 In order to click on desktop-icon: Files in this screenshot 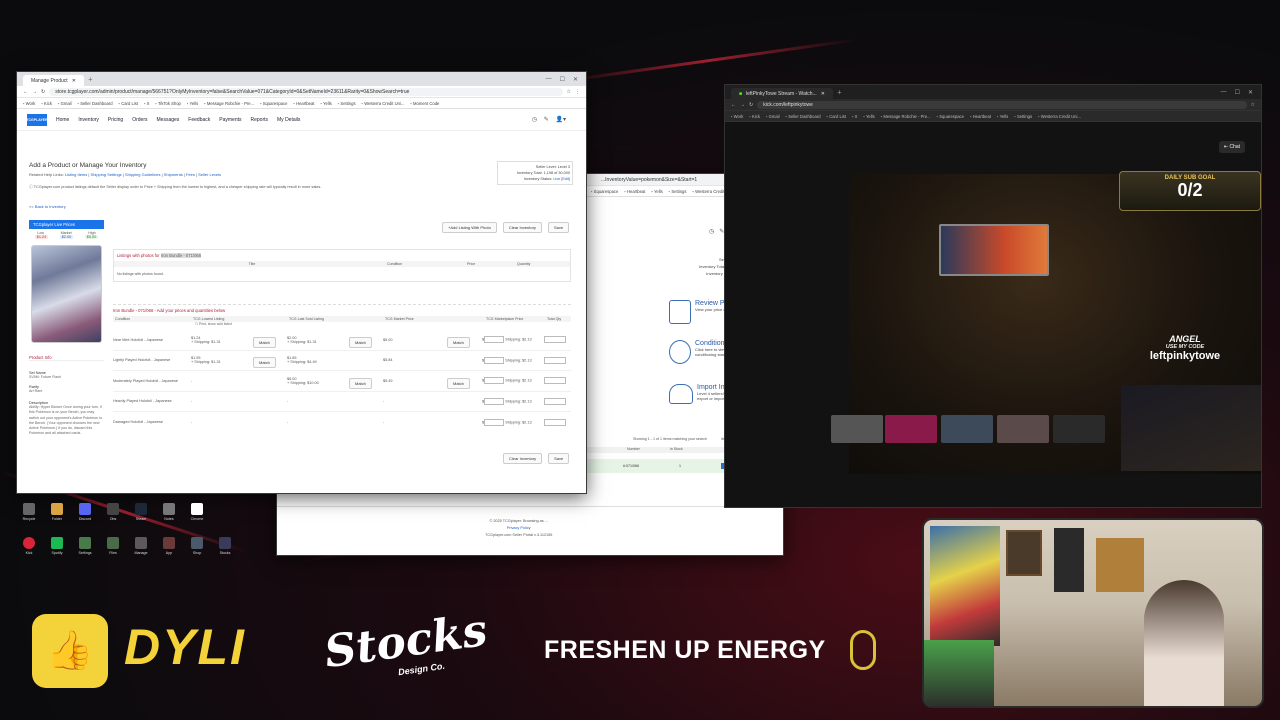, I will do `click(113, 546)`.